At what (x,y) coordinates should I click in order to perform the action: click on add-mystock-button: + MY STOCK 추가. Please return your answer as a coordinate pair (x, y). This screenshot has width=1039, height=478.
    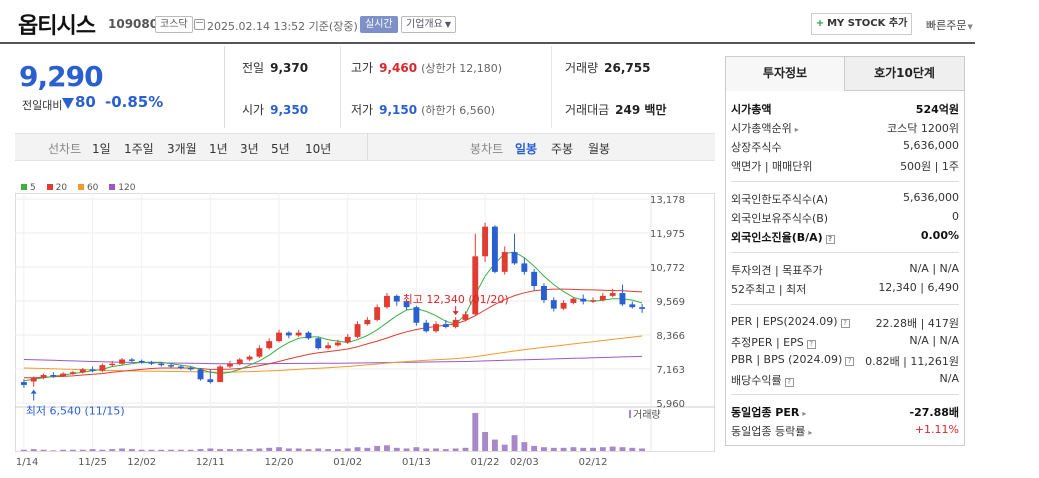
    Looking at the image, I should click on (861, 24).